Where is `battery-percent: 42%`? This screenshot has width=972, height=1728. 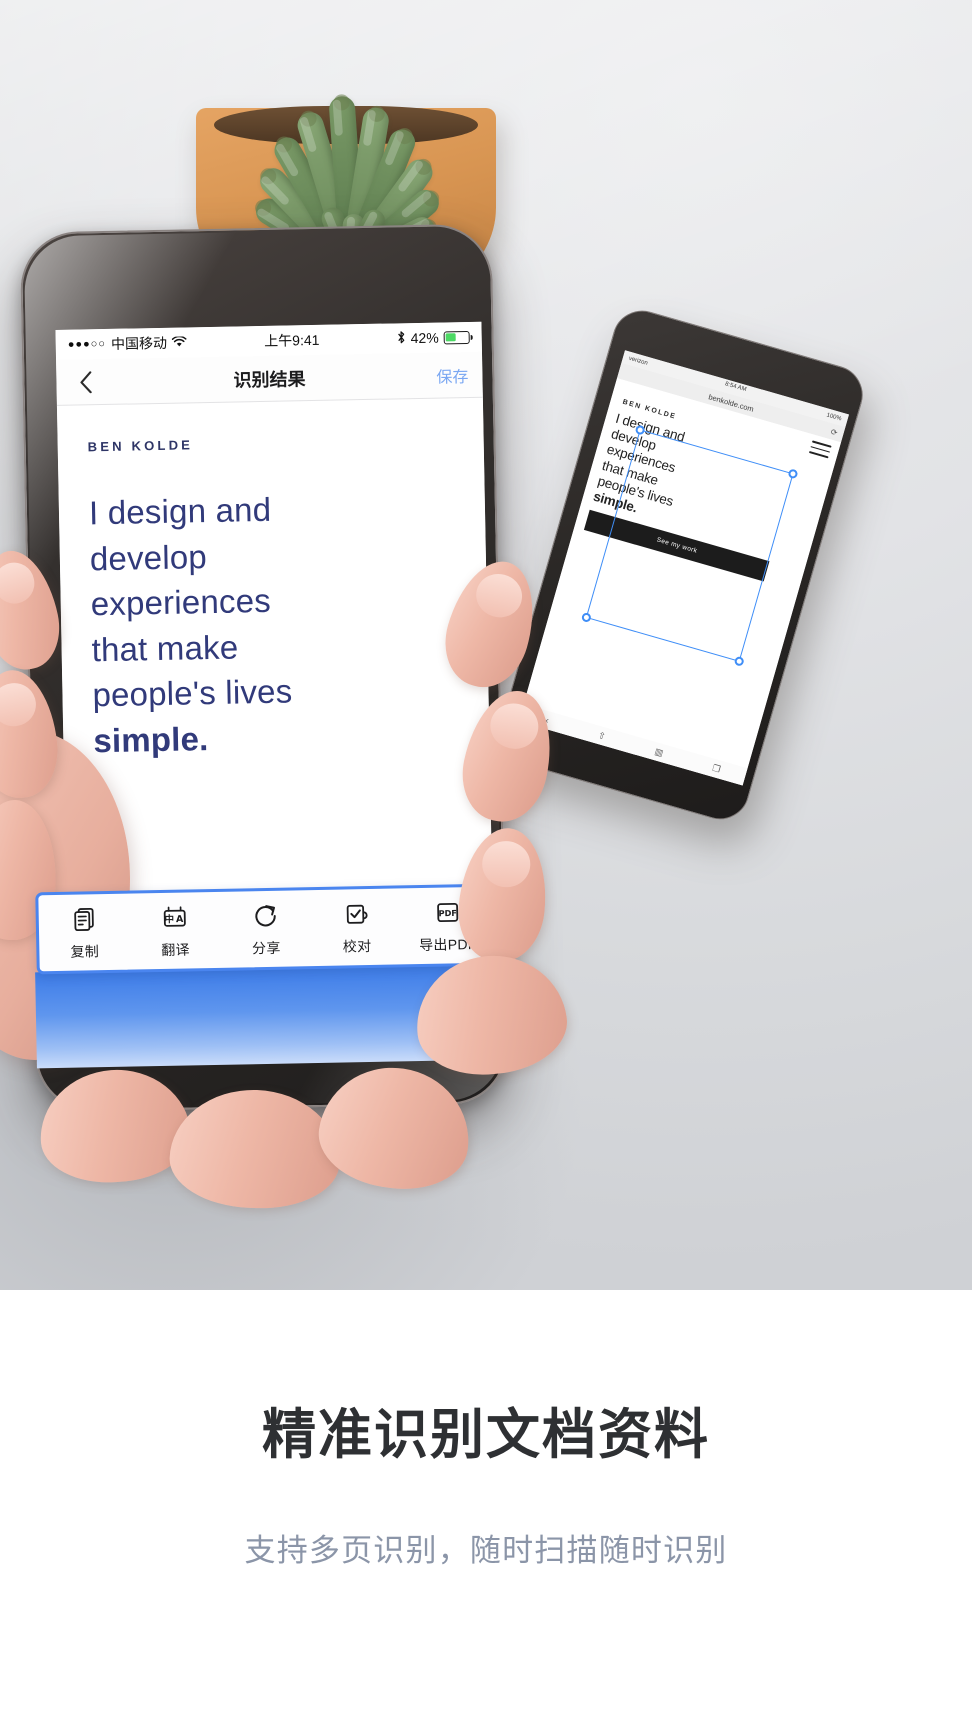
battery-percent: 42% is located at coordinates (424, 338).